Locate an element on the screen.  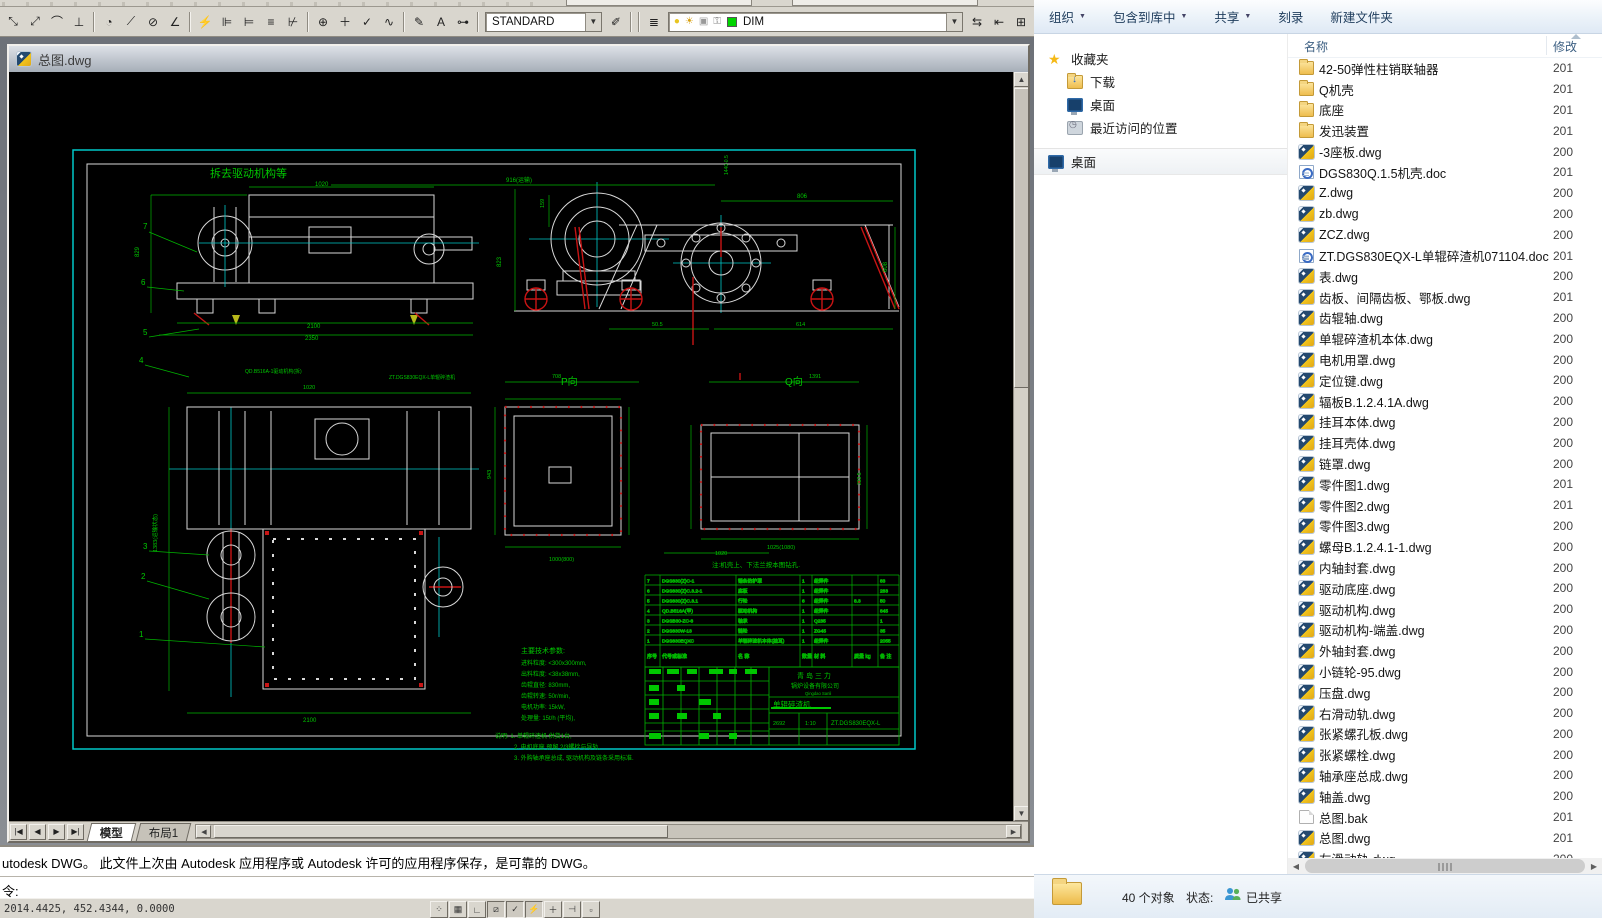
file-row: 电机用罩.dwg 200 is located at coordinates (1445, 359).